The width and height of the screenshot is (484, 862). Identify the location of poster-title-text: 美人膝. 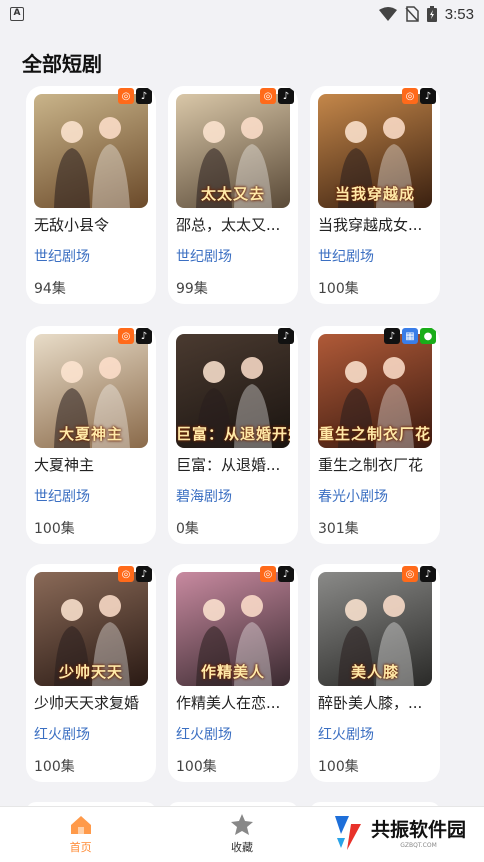
(374, 672).